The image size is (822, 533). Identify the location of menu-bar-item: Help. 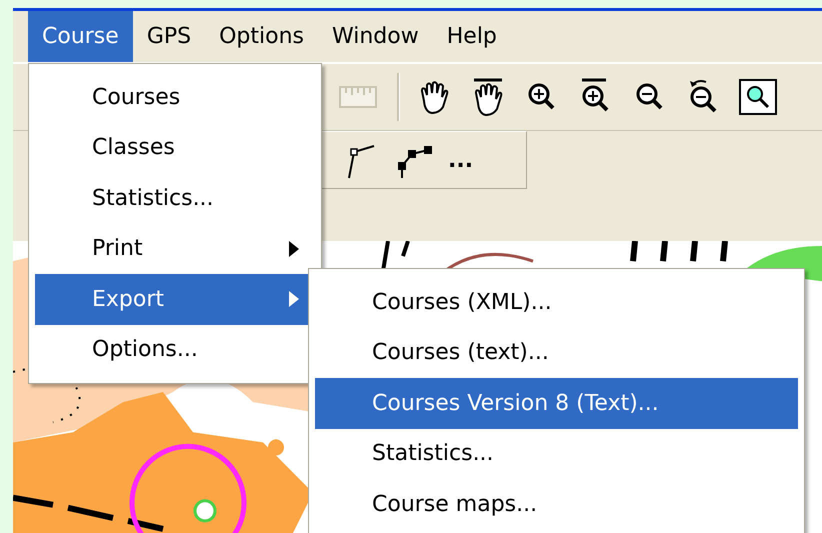
(471, 36).